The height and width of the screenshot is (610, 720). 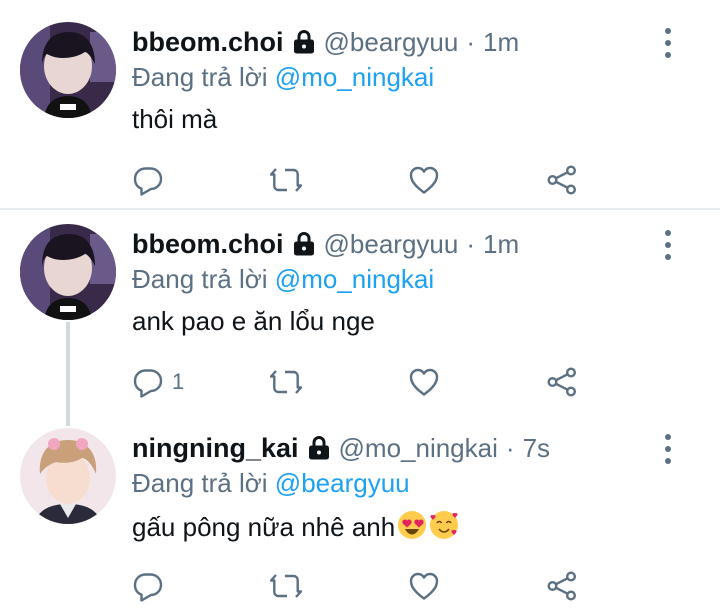 I want to click on tweet-text: thôi mà, so click(x=175, y=119).